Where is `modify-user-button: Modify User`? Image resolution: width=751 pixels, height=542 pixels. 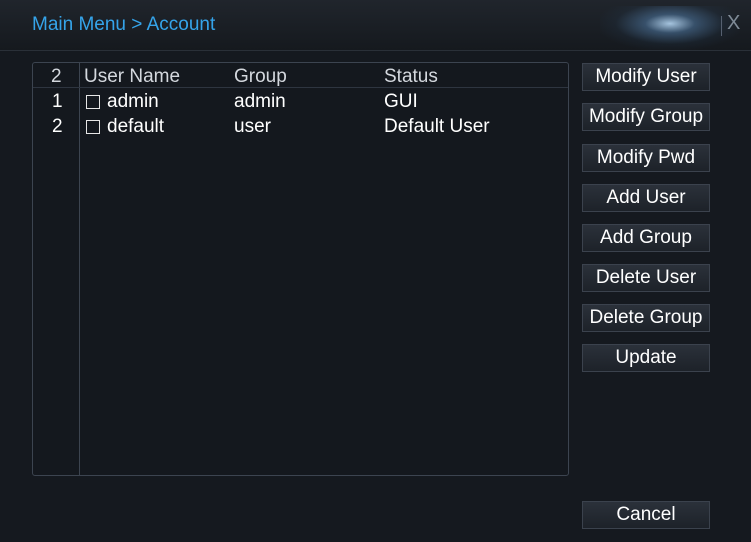 modify-user-button: Modify User is located at coordinates (646, 77).